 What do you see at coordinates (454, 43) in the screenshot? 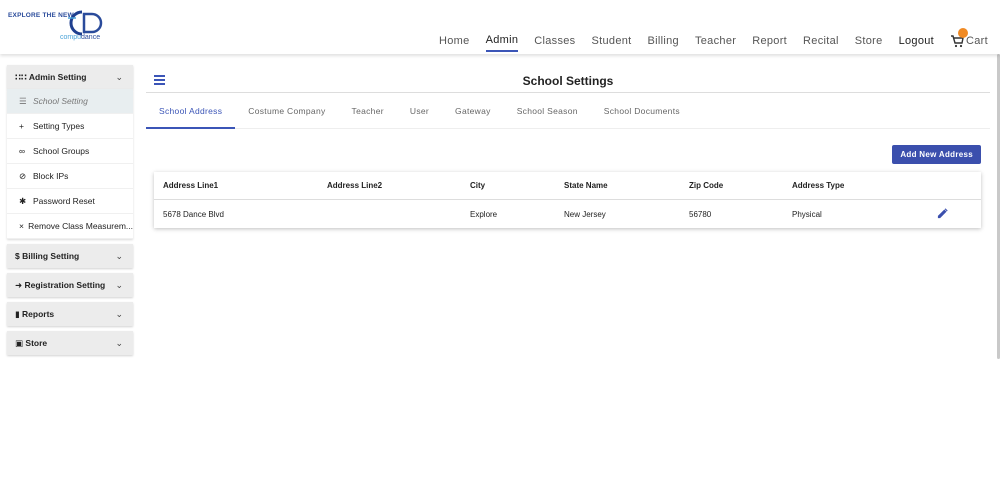
I see `nav-home: Home` at bounding box center [454, 43].